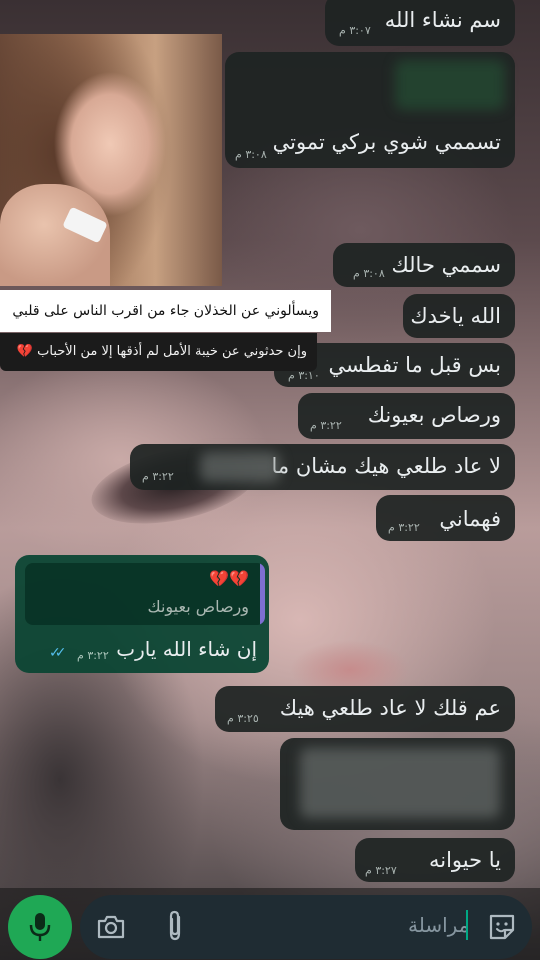 This screenshot has width=540, height=960. I want to click on message-bubble: يا حيوانه ٣:٢٧ م, so click(435, 860).